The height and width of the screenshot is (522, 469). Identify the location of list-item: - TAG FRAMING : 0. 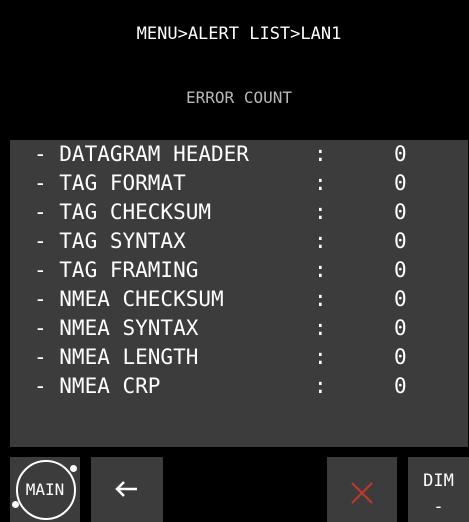
(239, 270).